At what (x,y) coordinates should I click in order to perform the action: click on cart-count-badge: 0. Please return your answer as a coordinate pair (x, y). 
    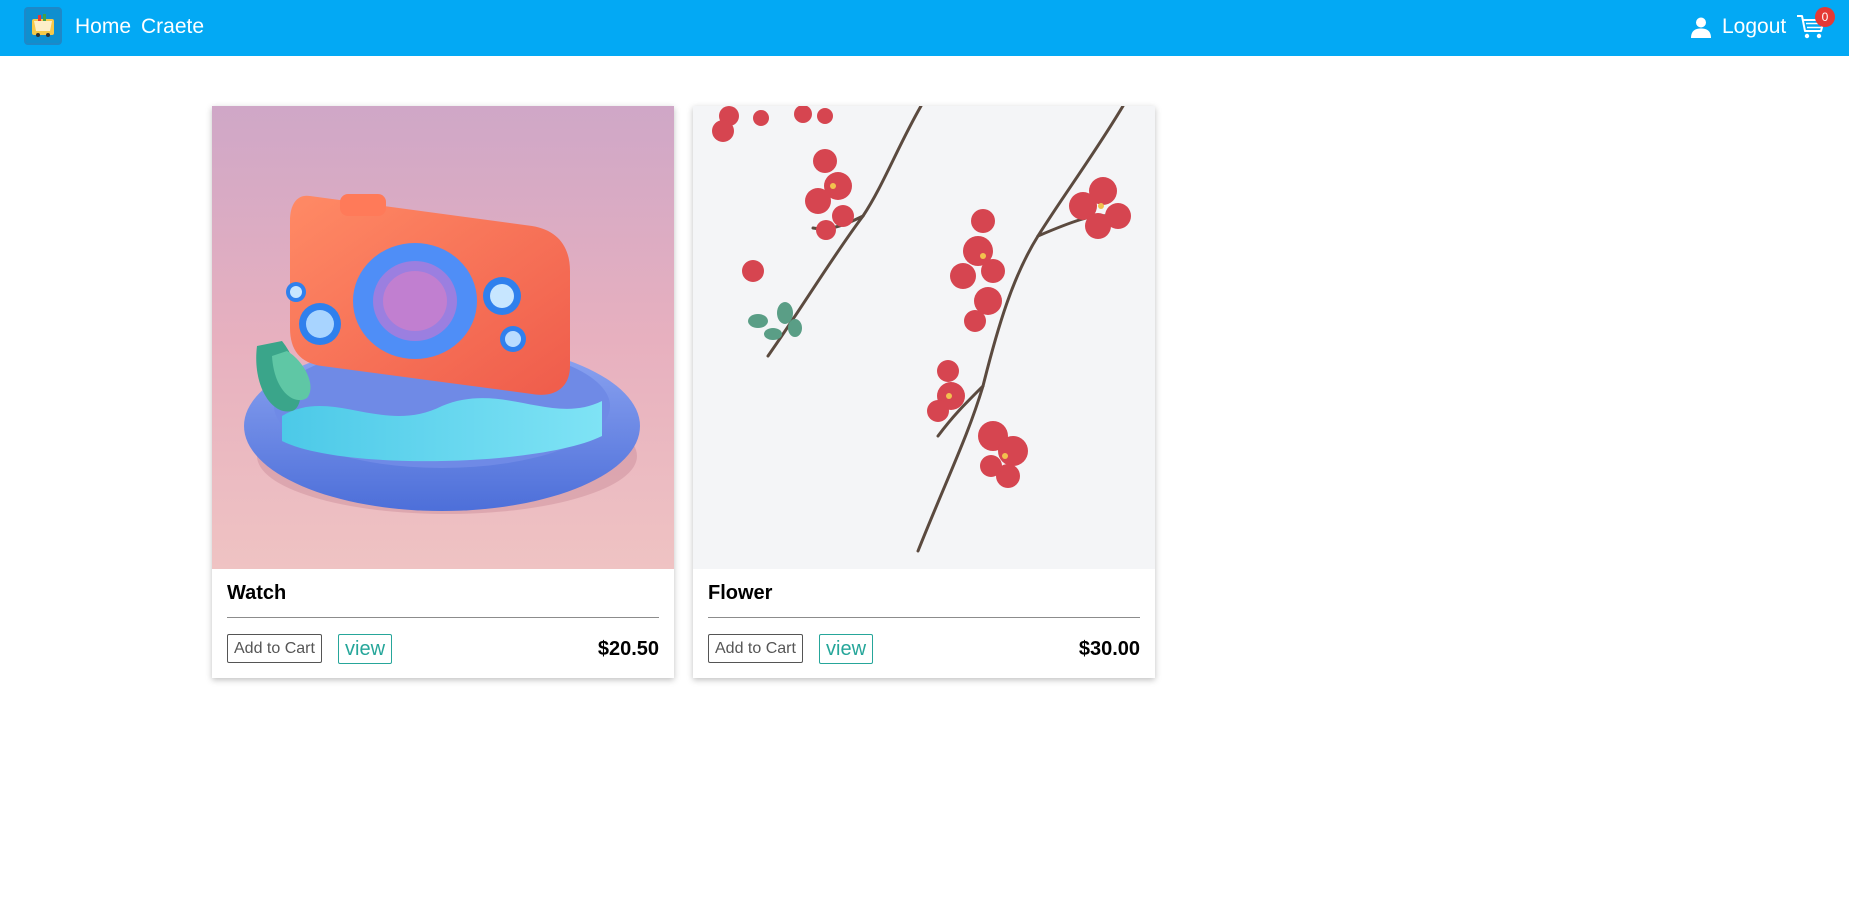
    Looking at the image, I should click on (1825, 17).